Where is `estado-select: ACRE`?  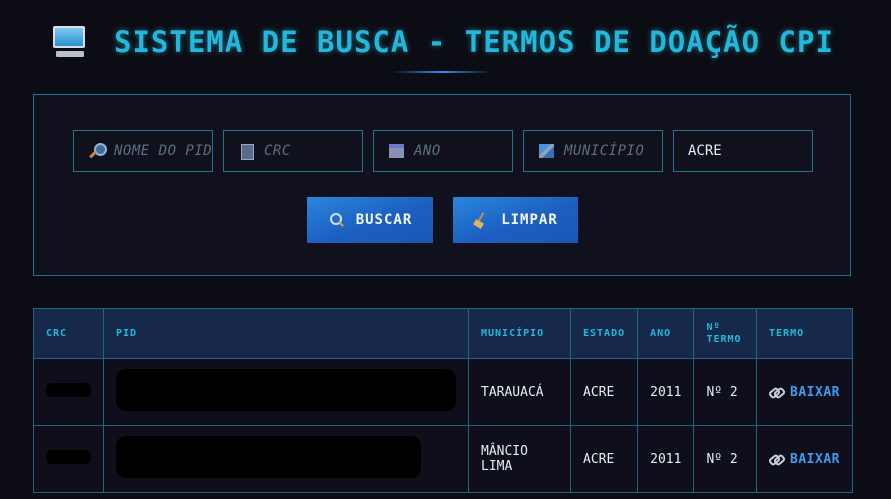
estado-select: ACRE is located at coordinates (743, 151).